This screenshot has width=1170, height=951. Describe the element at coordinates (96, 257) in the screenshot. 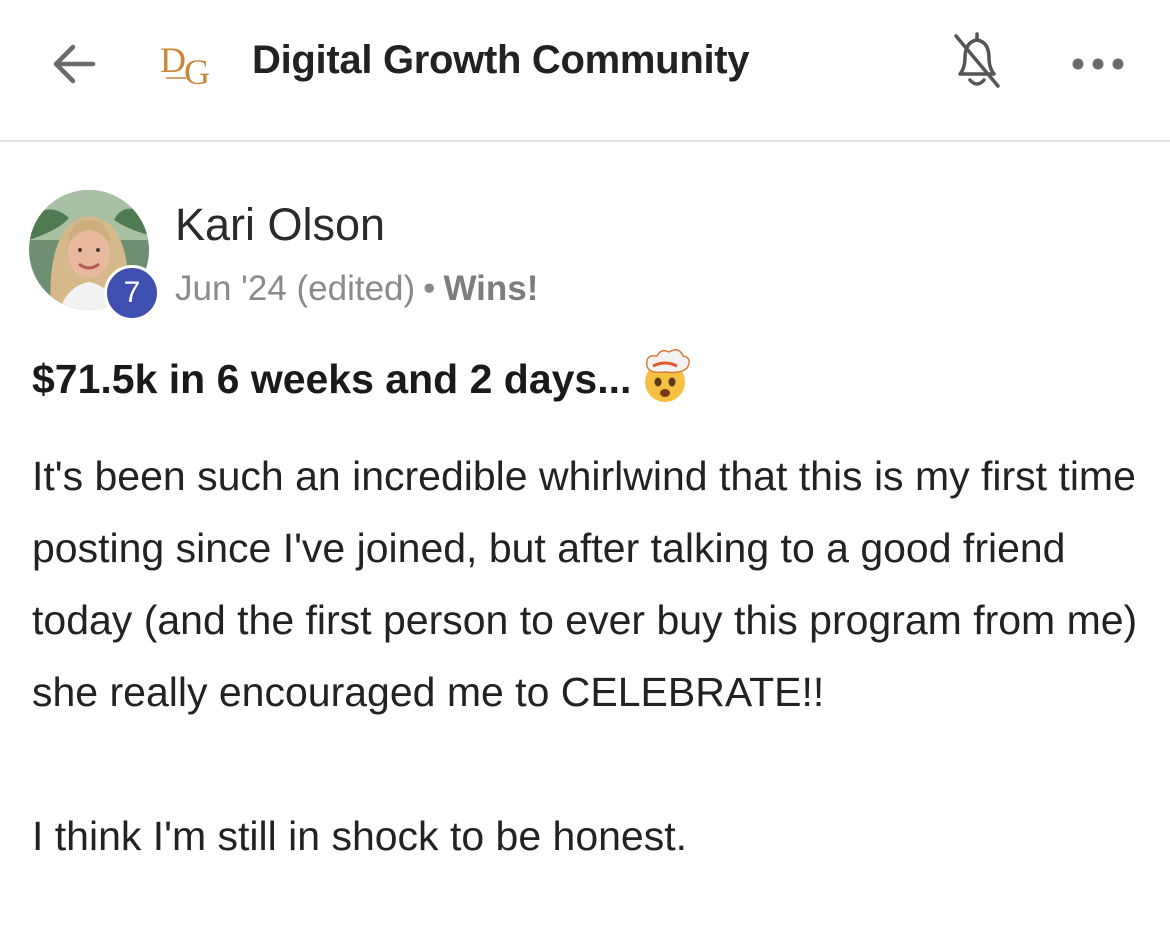

I see `author-avatar-group: 7` at that location.